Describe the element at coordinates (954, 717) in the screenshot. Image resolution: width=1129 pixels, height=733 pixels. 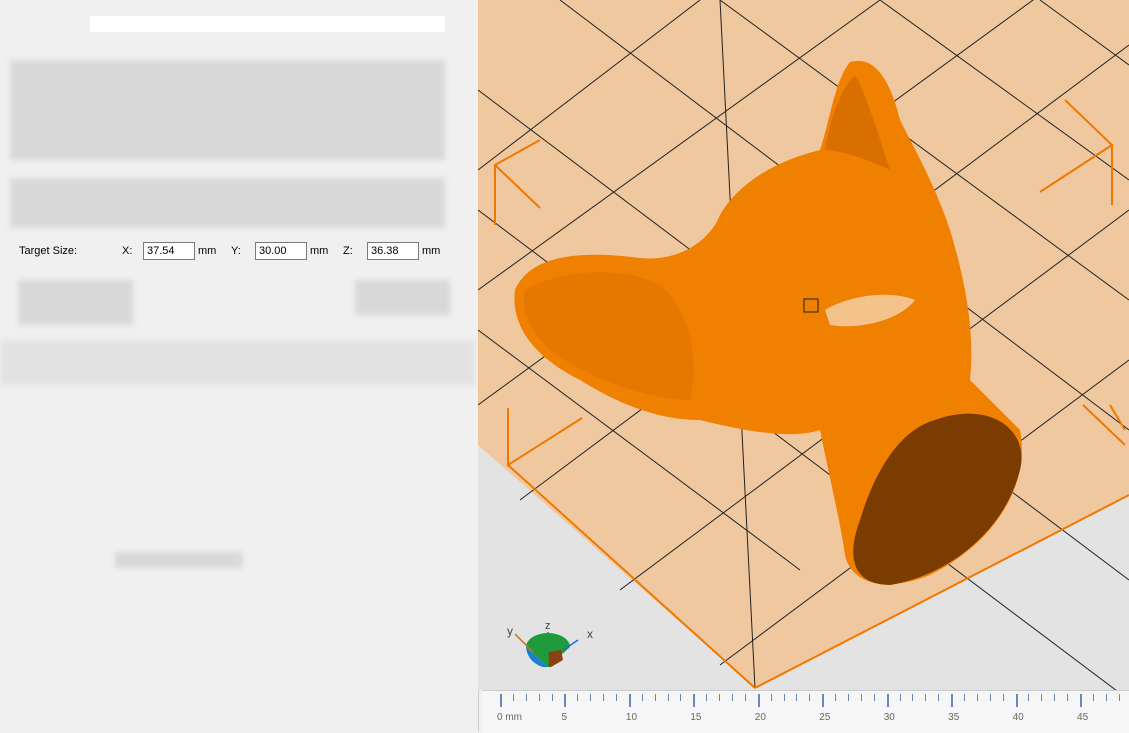
I see `ruler-label: 35` at that location.